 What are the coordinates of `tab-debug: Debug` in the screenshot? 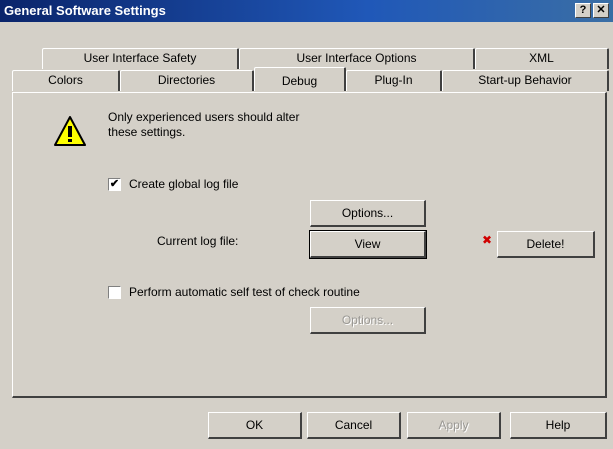 It's located at (300, 79).